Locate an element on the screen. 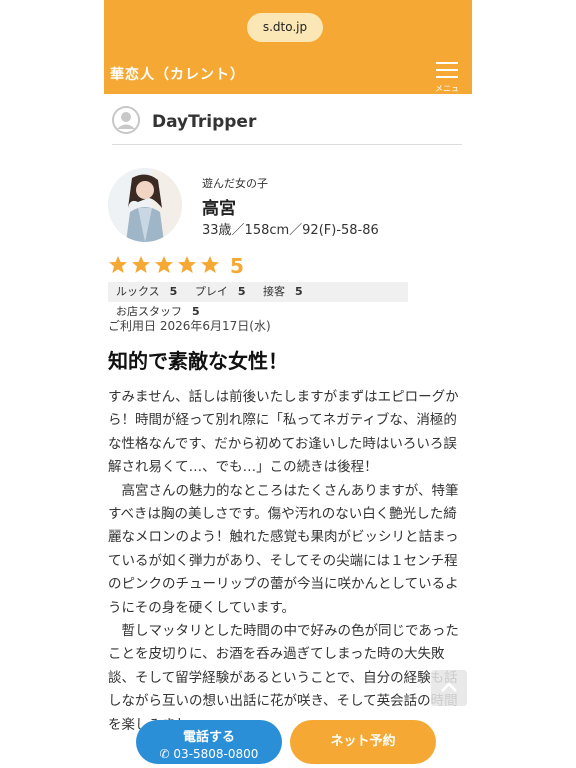  hamburger-icon is located at coordinates (447, 63).